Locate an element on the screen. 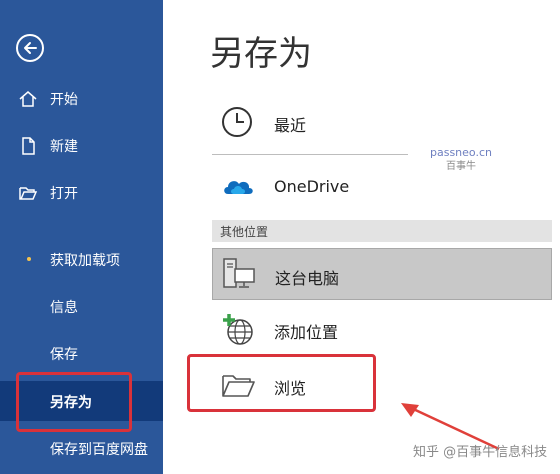  back-button is located at coordinates (30, 48).